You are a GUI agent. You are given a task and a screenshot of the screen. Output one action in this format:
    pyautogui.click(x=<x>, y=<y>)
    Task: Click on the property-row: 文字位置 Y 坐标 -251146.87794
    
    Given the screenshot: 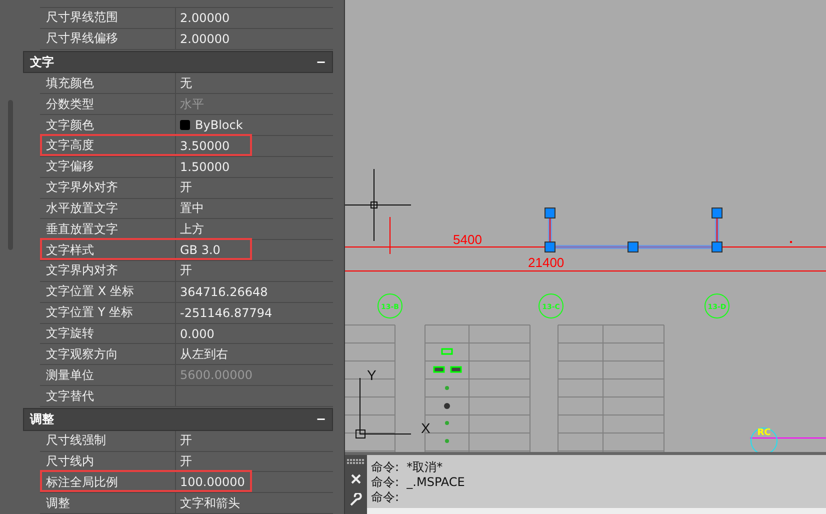 What is the action you would take?
    pyautogui.click(x=186, y=313)
    